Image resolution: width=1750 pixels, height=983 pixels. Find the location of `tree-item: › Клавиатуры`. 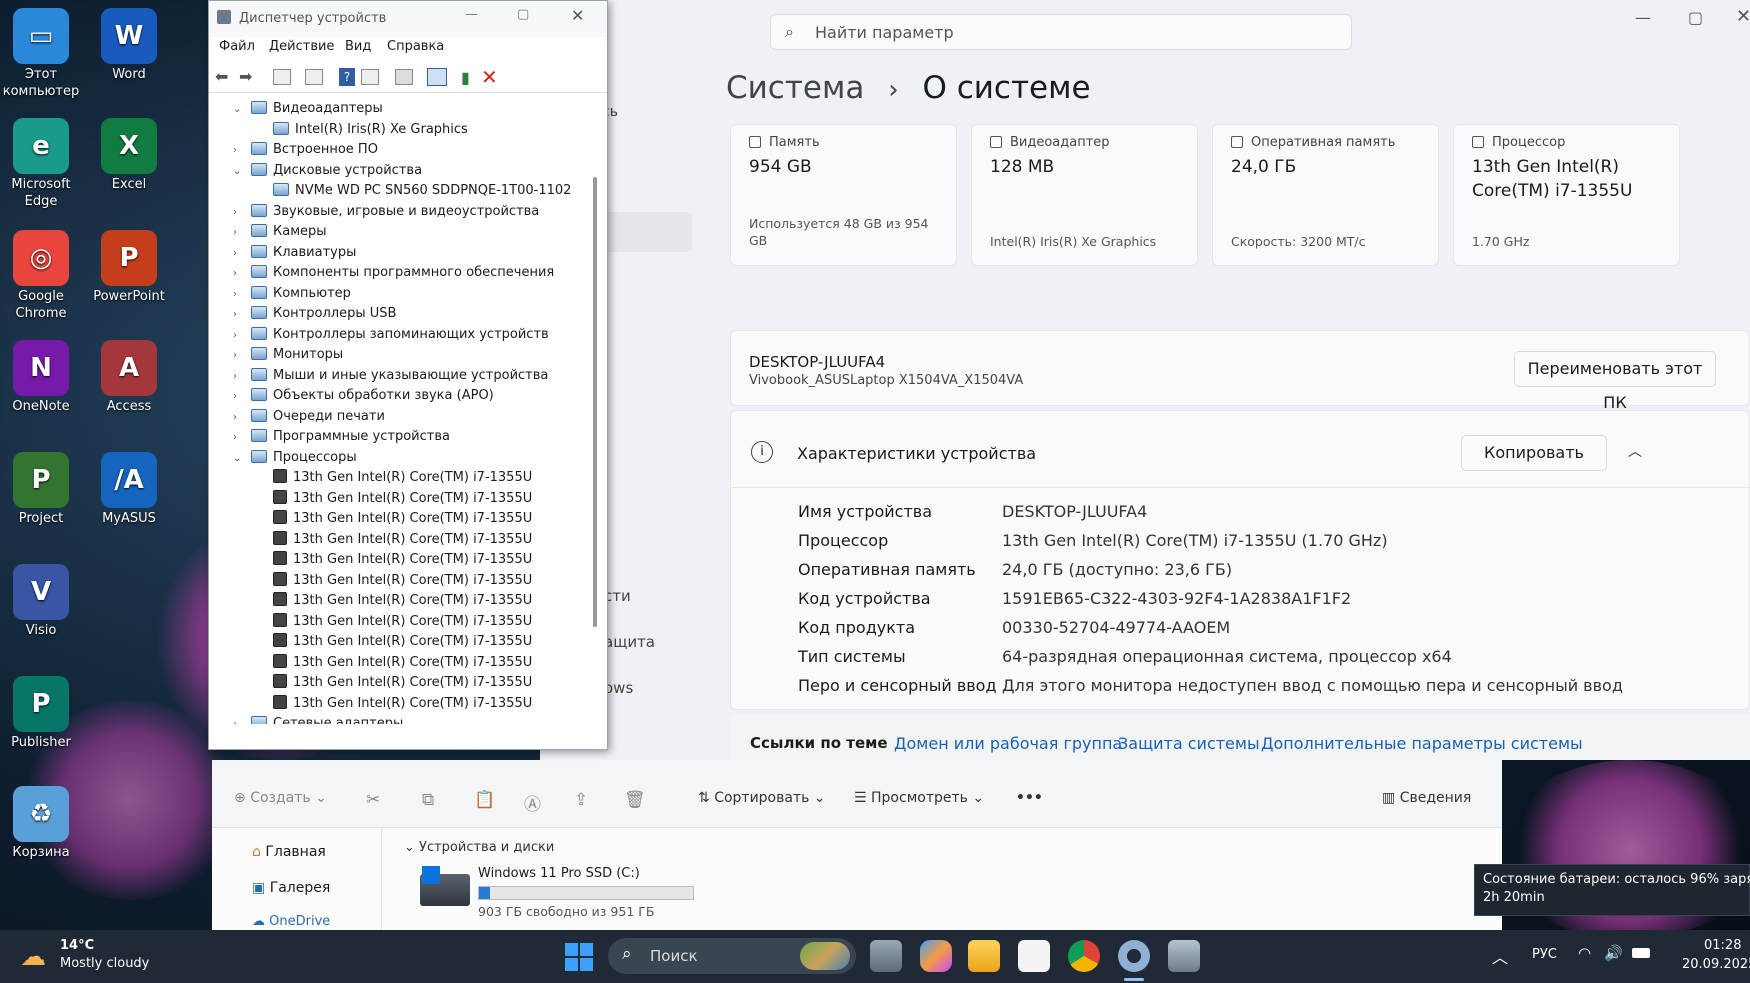

tree-item: › Клавиатуры is located at coordinates (294, 253).